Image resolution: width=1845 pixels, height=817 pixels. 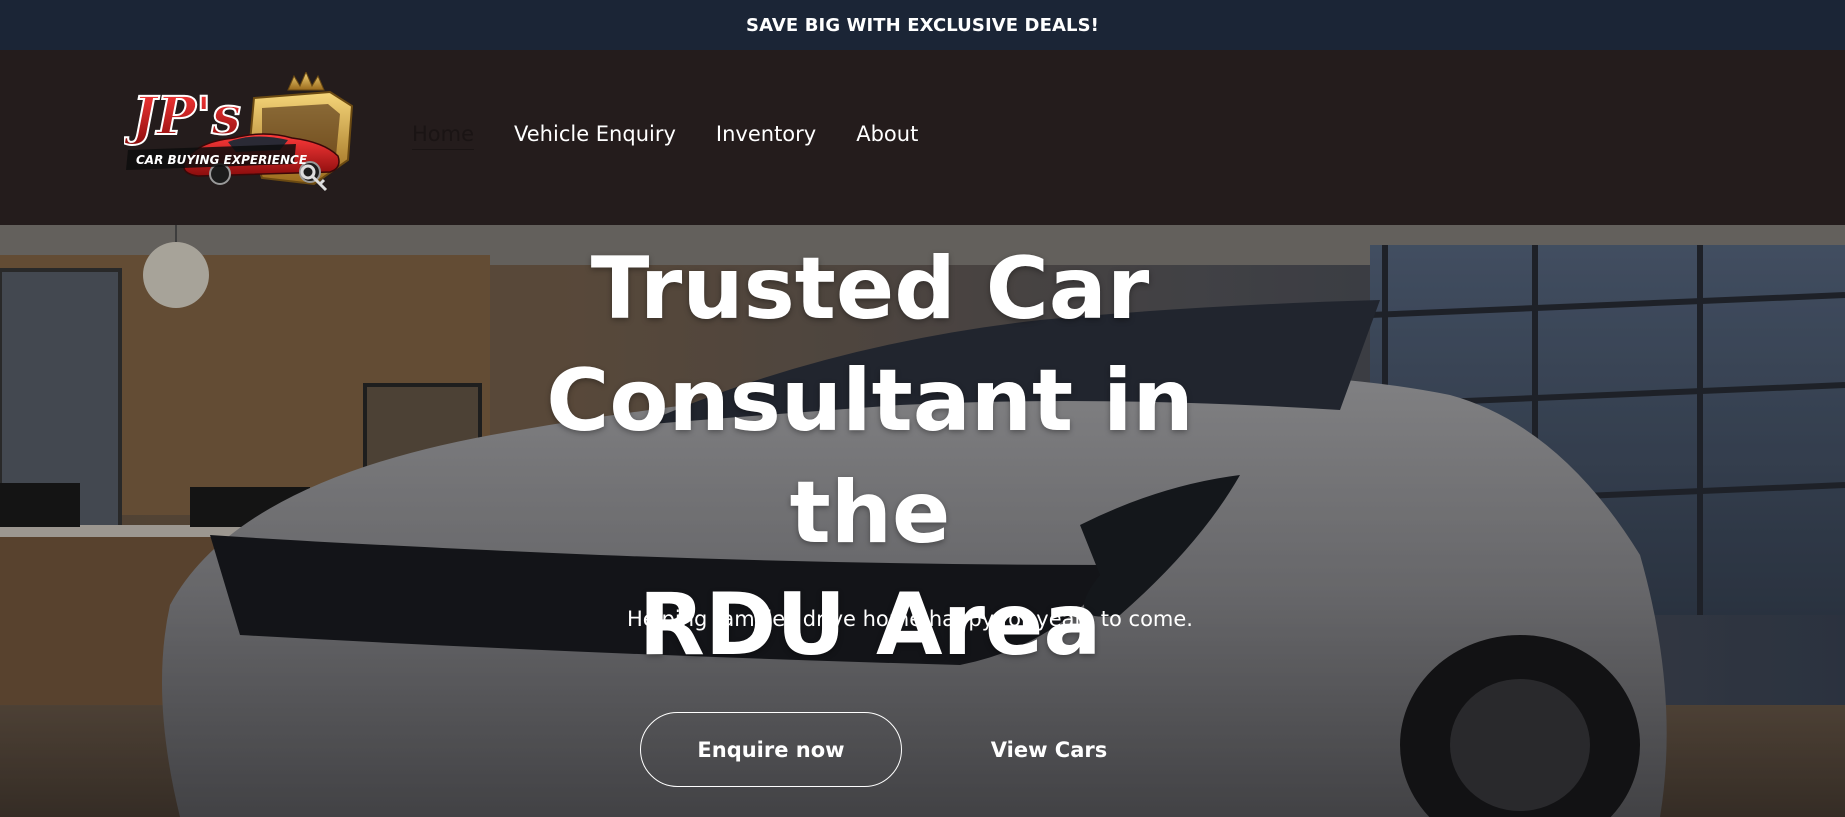 What do you see at coordinates (771, 749) in the screenshot?
I see `enquire-now-button: Enquire now` at bounding box center [771, 749].